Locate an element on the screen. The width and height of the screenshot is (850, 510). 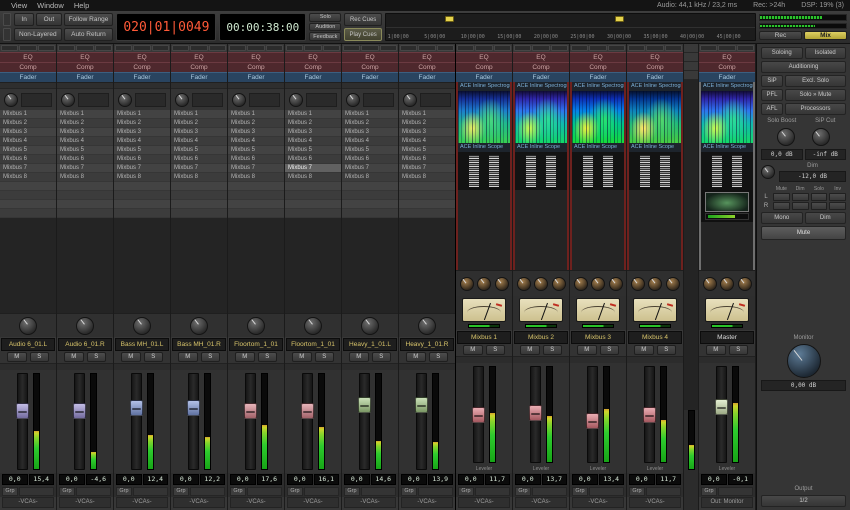
peak-display: 14,6 is located at coordinates (383, 479).